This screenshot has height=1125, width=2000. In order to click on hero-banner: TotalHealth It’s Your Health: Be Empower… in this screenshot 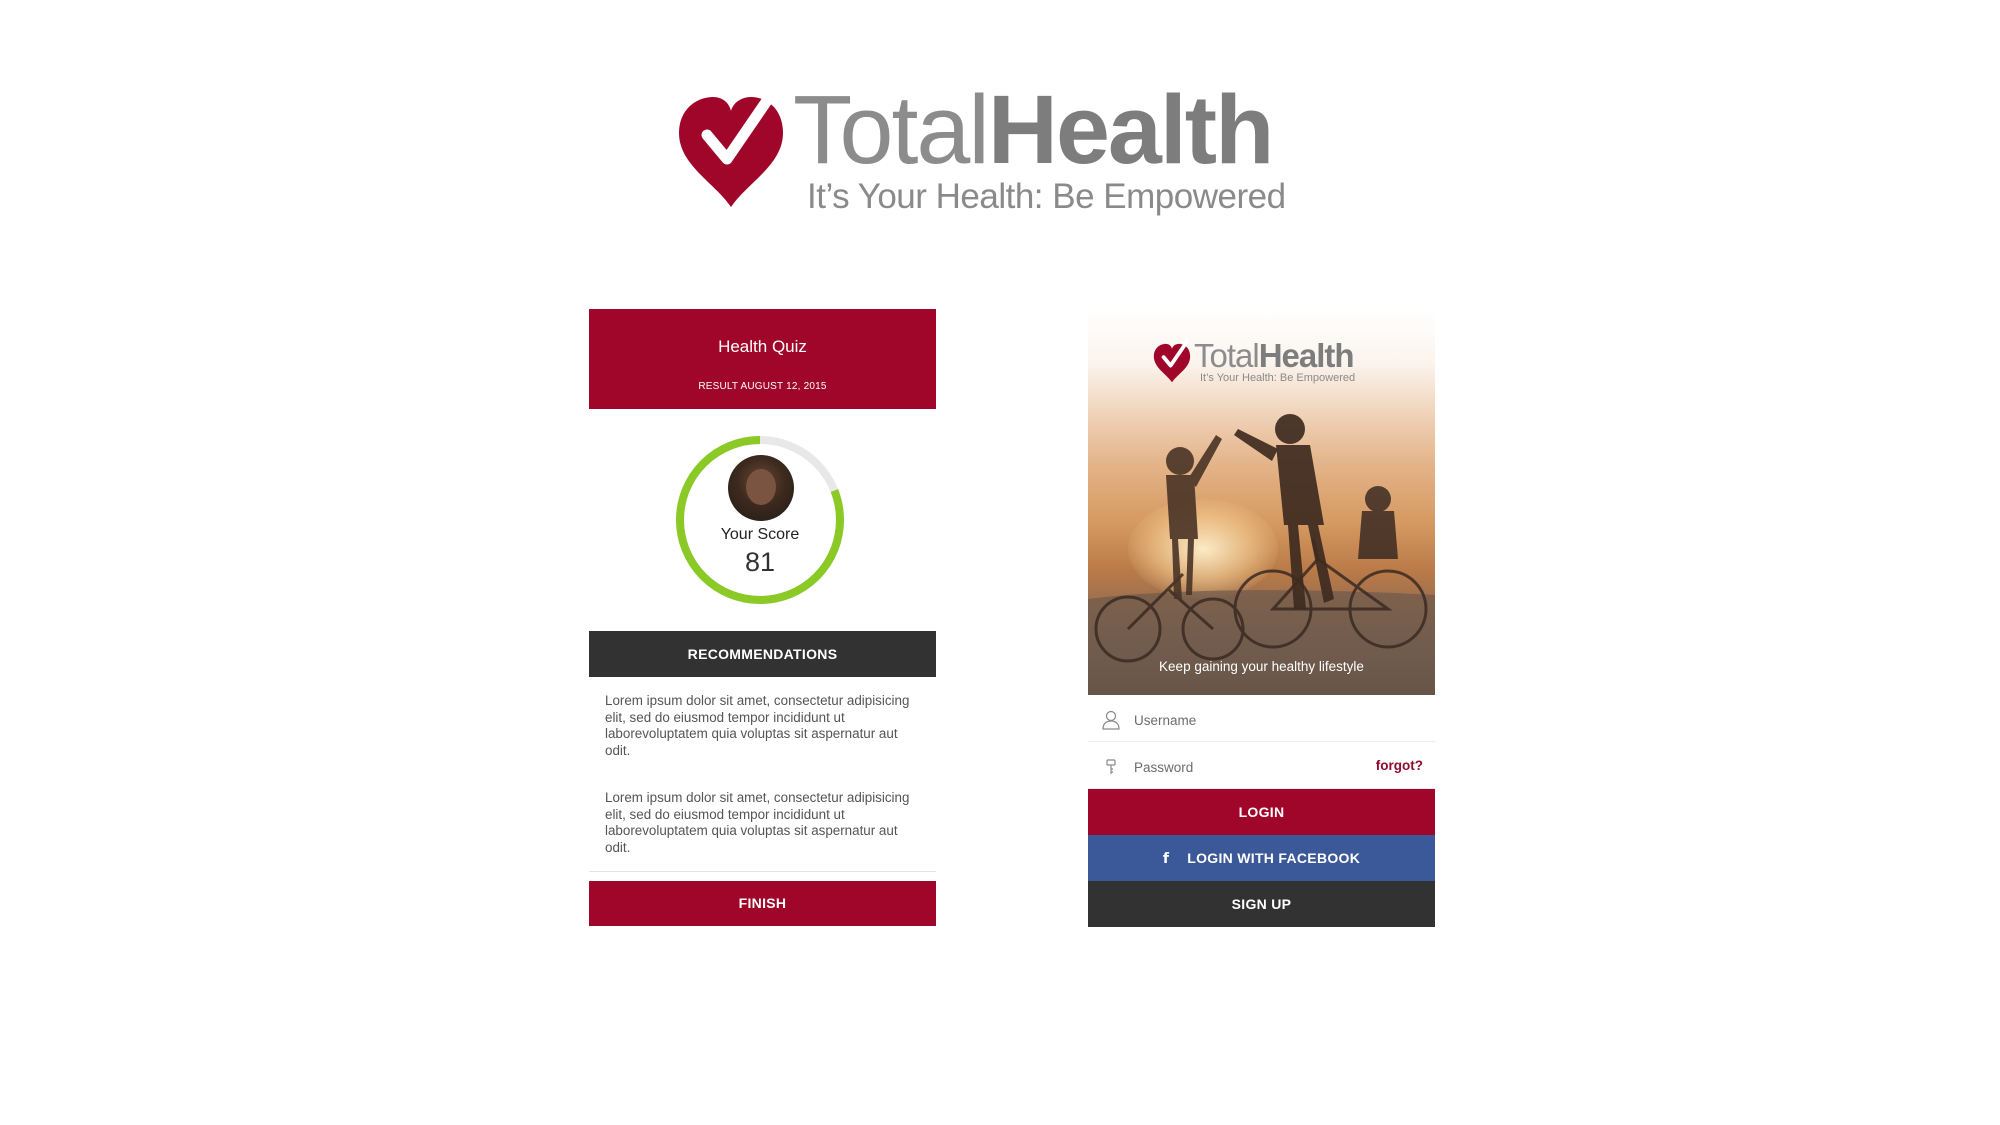, I will do `click(1261, 502)`.